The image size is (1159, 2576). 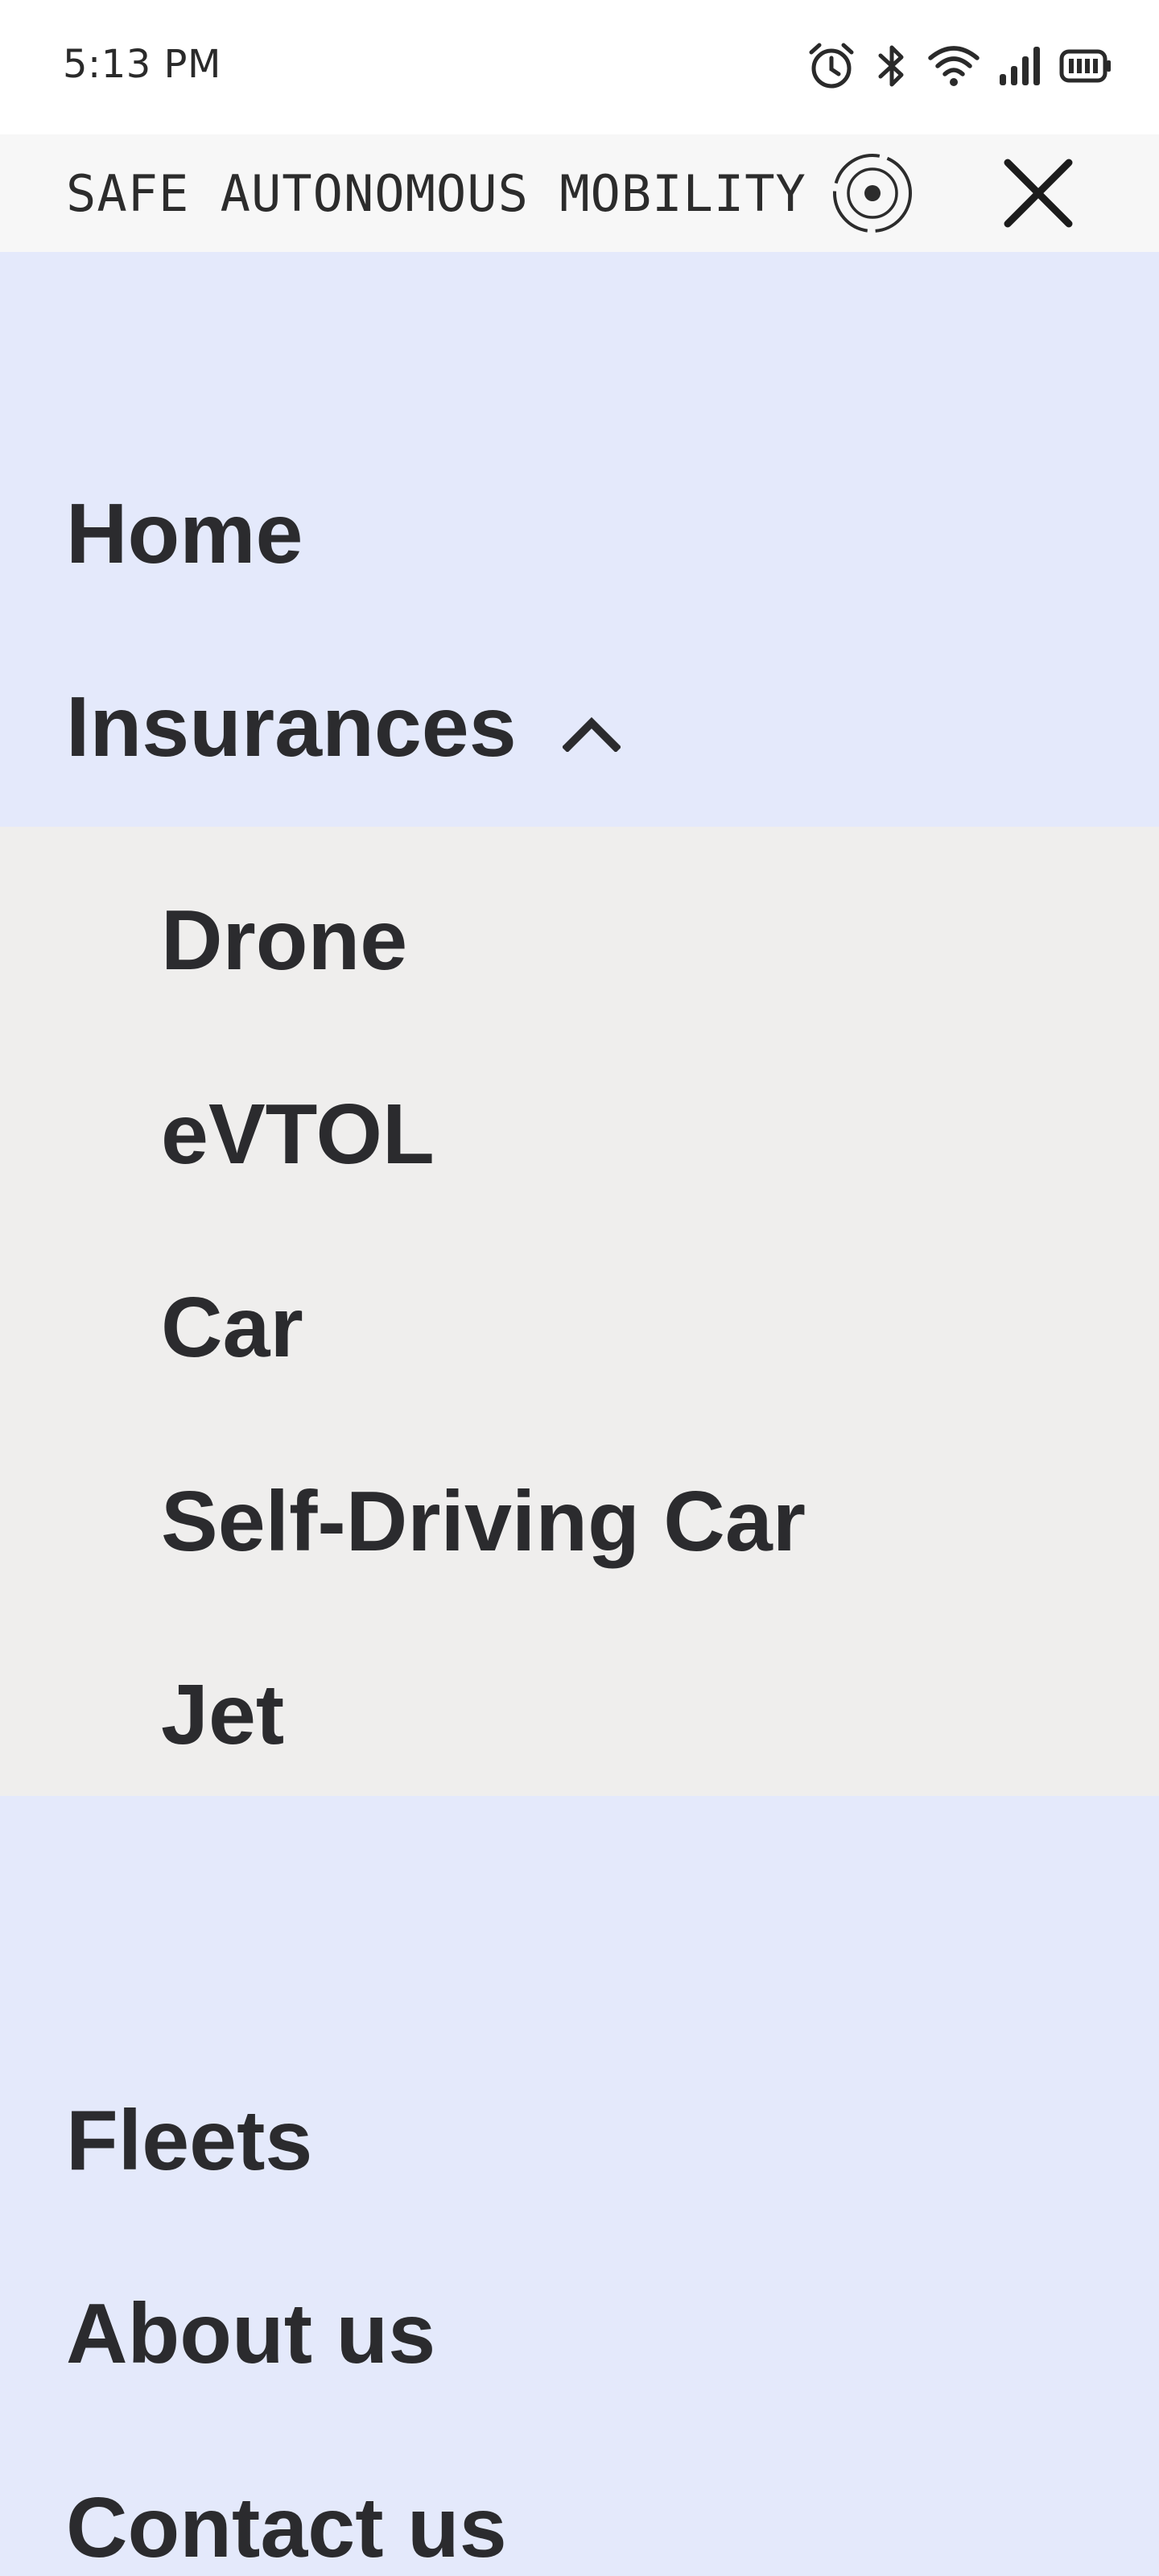 I want to click on wifi-icon, so click(x=953, y=66).